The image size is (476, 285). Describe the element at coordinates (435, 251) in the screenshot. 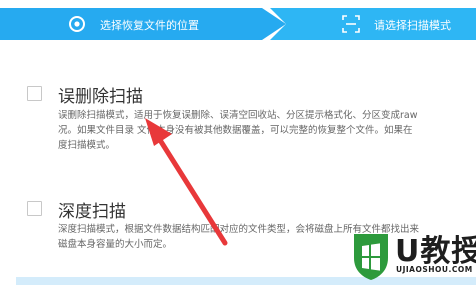

I see `watermark-text: U教授` at that location.